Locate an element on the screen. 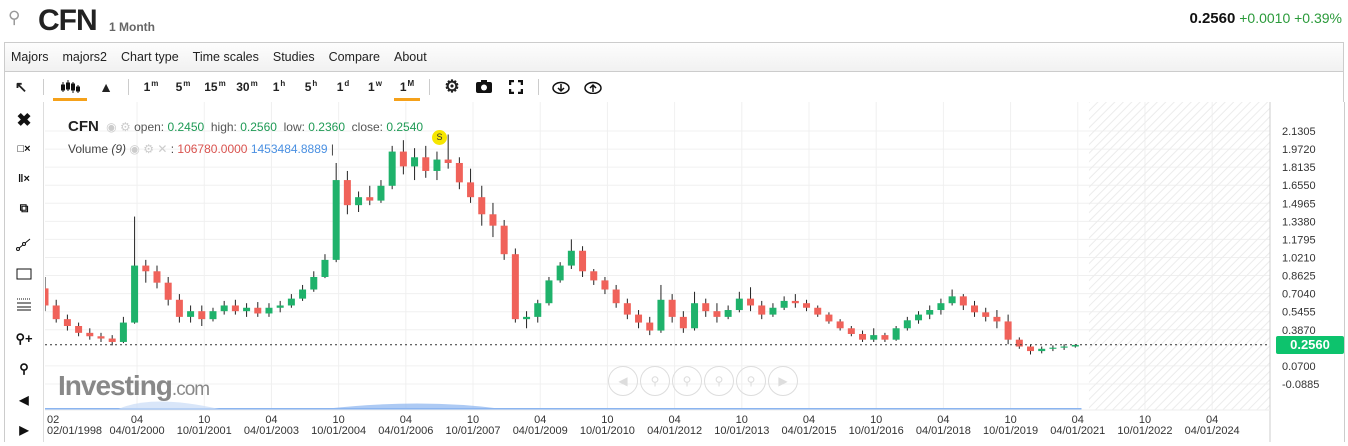 The width and height of the screenshot is (1348, 446). x-tick-label-bottom: 04/01/2012 is located at coordinates (674, 431).